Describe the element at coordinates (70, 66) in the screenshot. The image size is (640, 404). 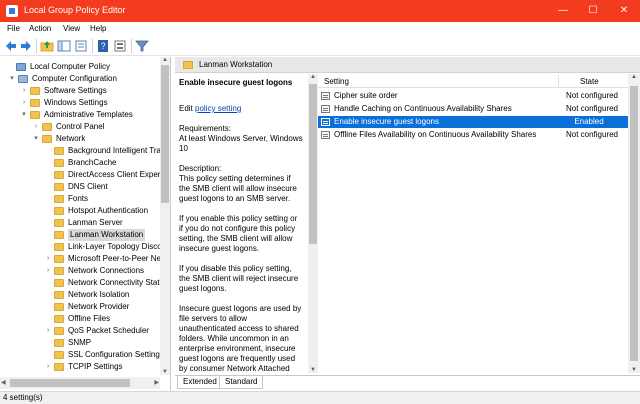
I see `tree-item-label: Local Computer Policy` at that location.